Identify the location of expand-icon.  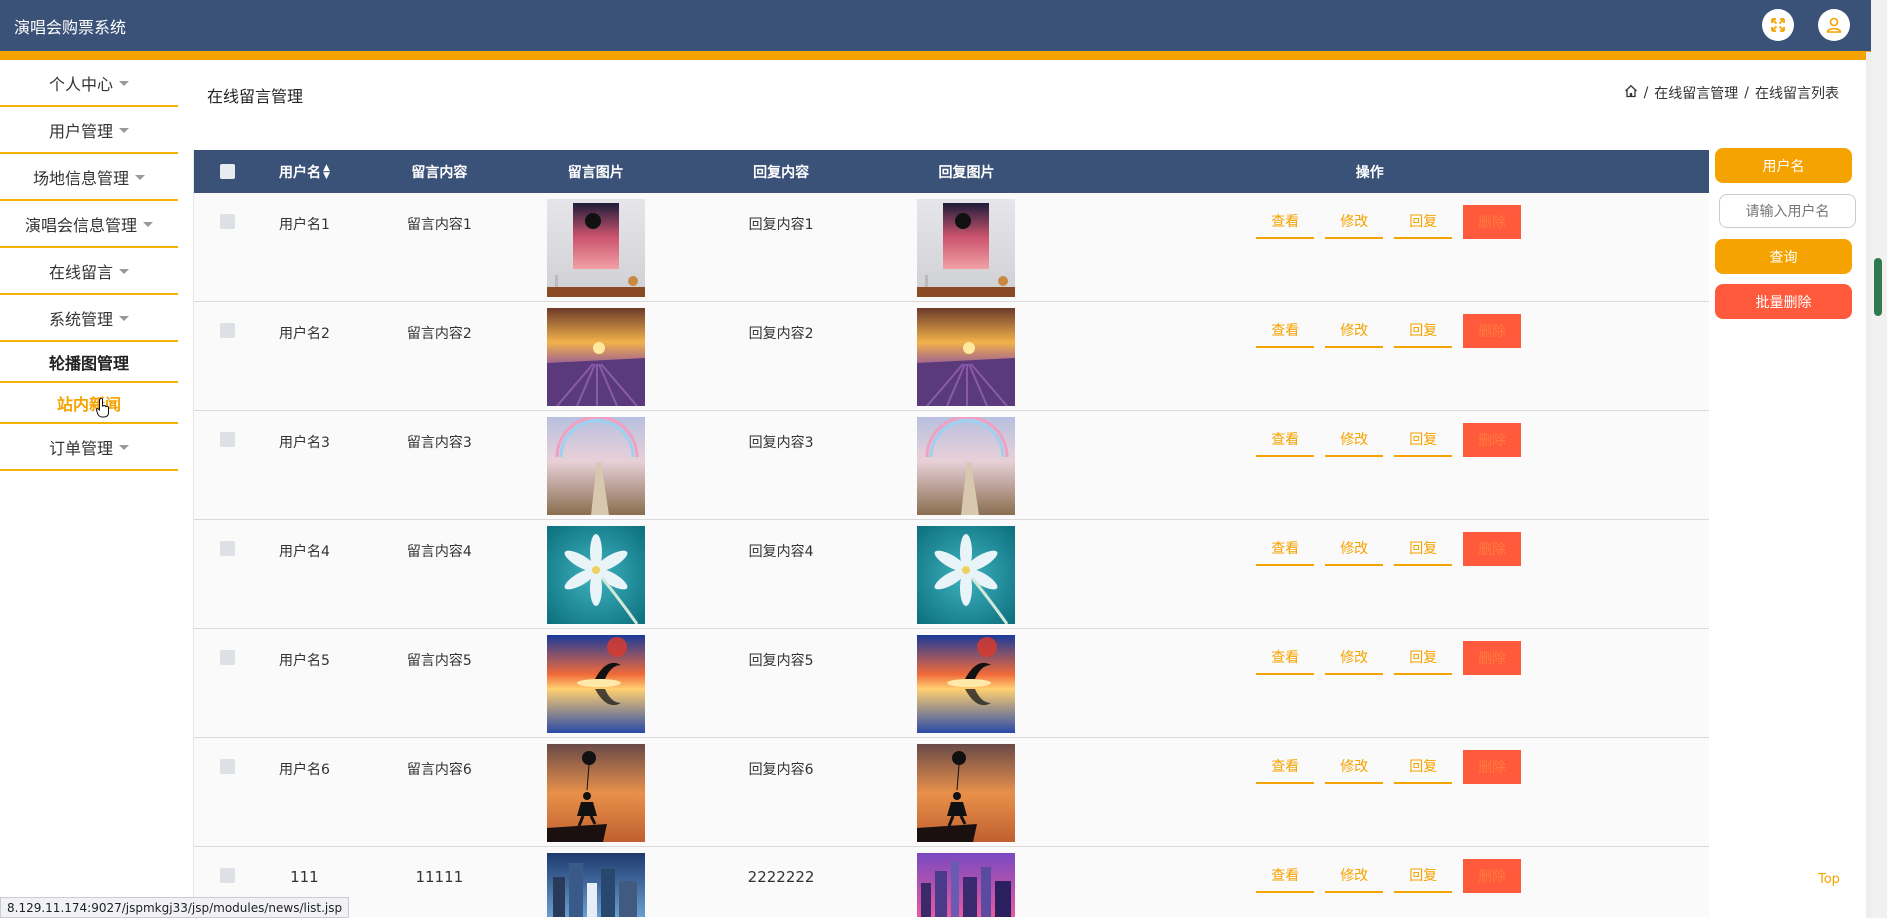
(1778, 25).